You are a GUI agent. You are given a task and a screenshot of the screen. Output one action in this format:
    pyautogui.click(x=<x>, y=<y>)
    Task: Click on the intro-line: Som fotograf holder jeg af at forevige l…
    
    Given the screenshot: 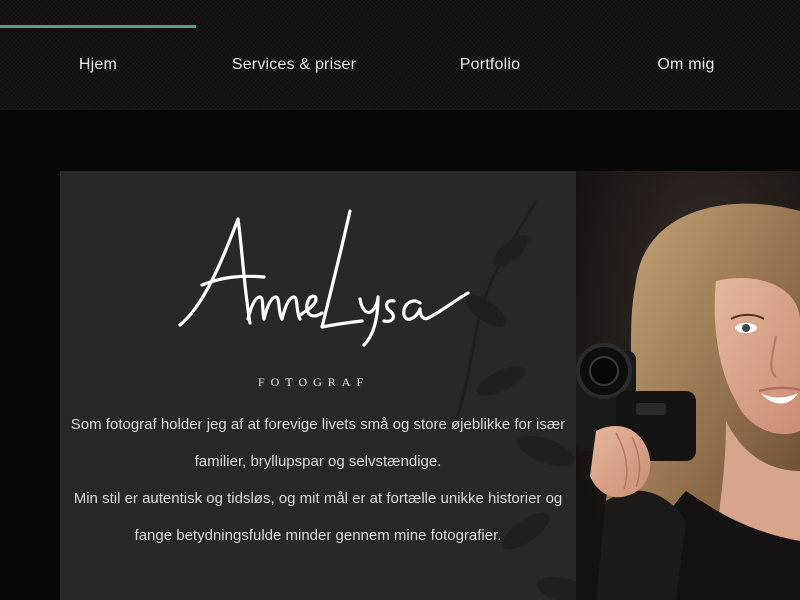 What is the action you would take?
    pyautogui.click(x=318, y=424)
    